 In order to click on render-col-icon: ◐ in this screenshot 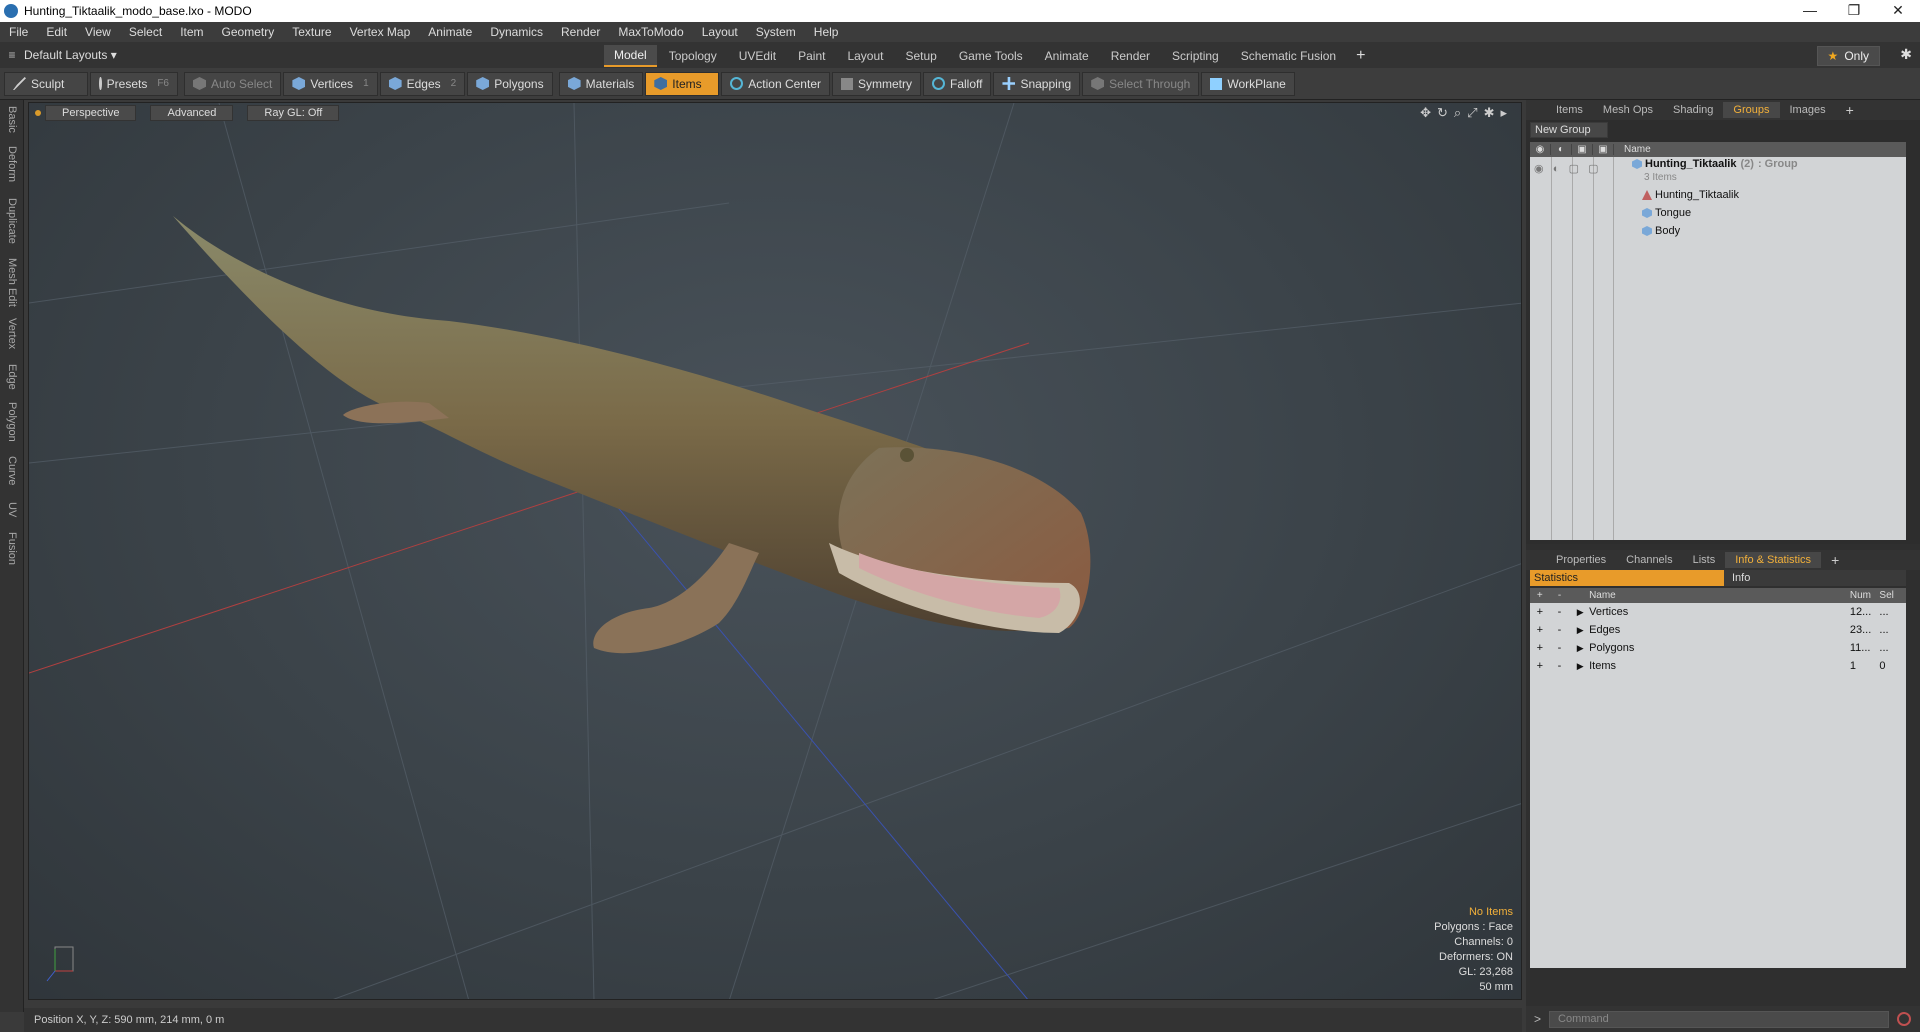, I will do `click(1561, 149)`.